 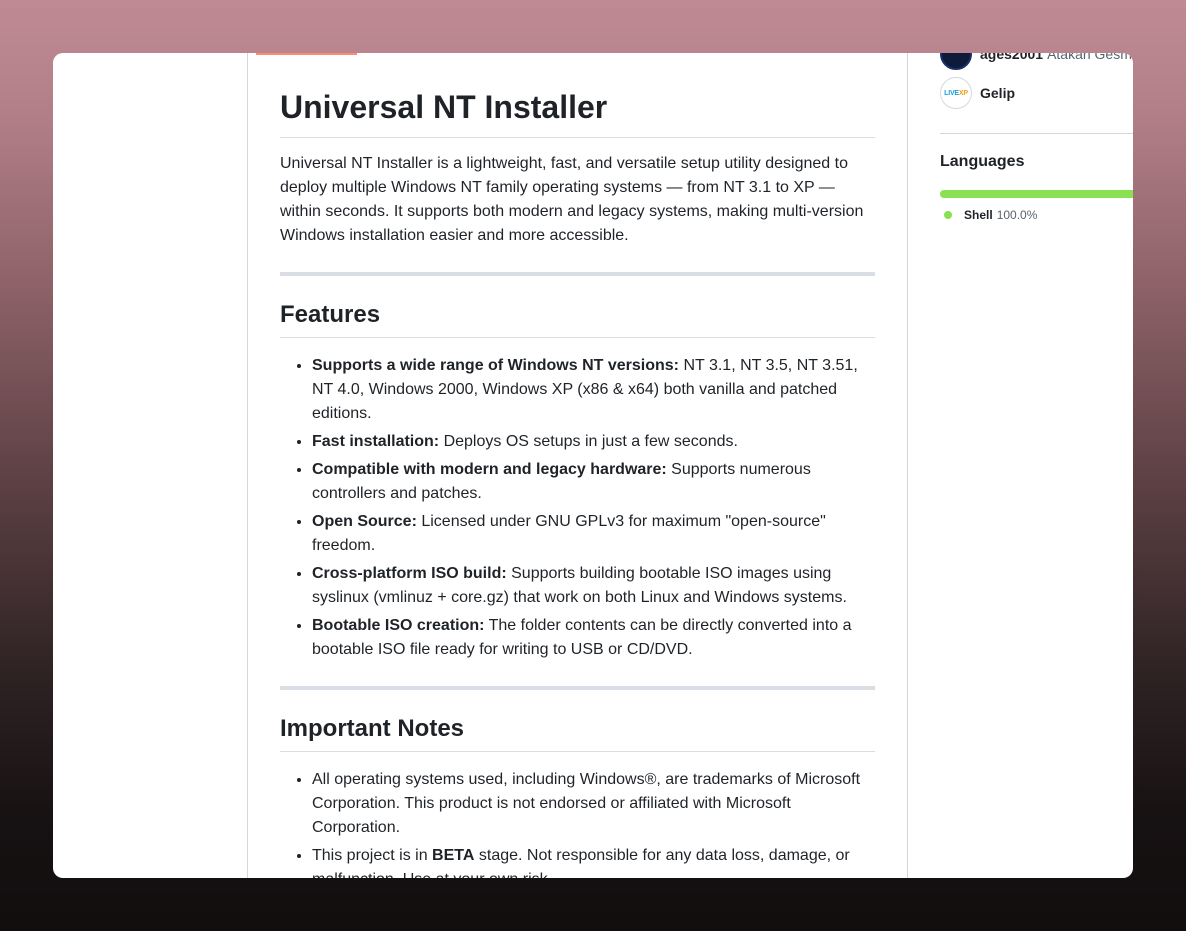 I want to click on note-text: This project is in, so click(x=372, y=855).